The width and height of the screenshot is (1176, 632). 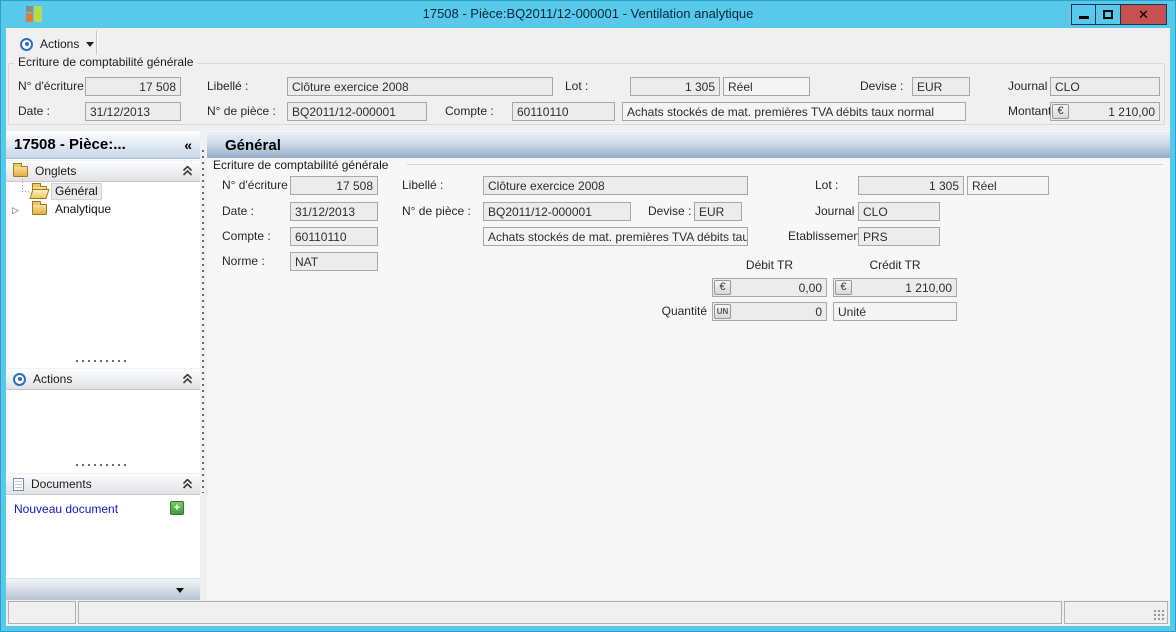 I want to click on devise-label: Devise :, so click(x=882, y=86).